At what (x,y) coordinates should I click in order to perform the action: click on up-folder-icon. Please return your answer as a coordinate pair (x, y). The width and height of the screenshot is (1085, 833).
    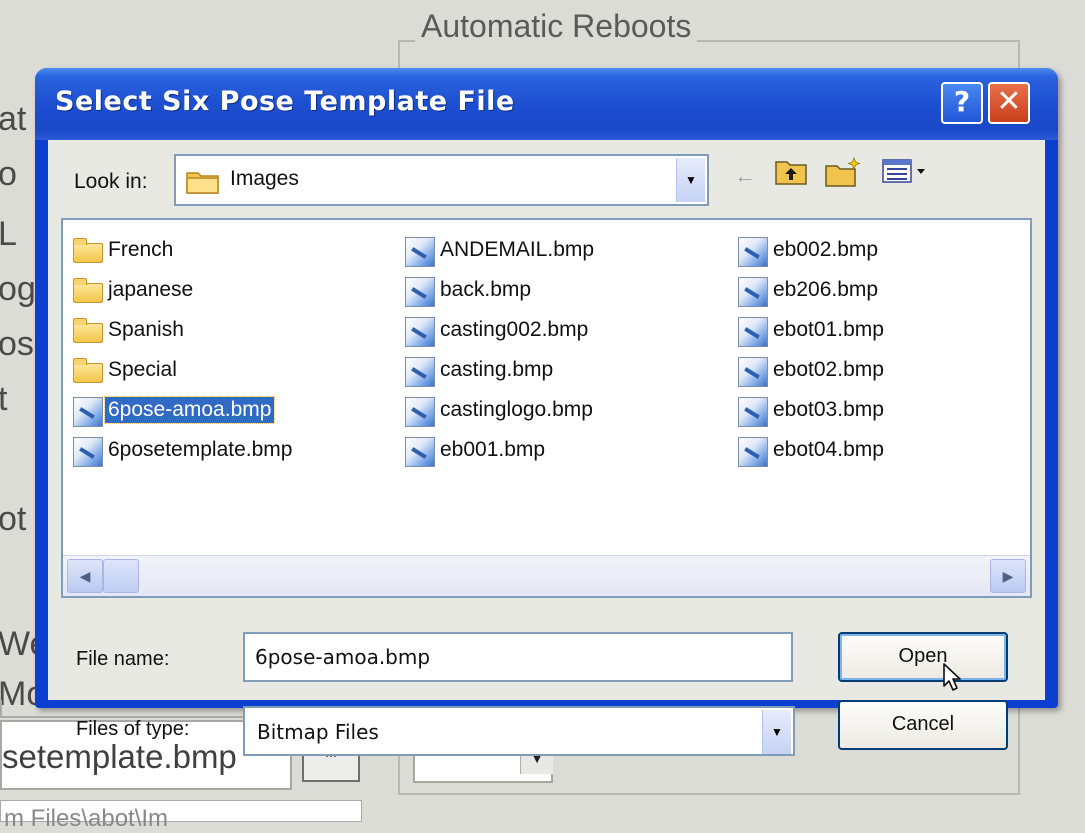
    Looking at the image, I should click on (791, 176).